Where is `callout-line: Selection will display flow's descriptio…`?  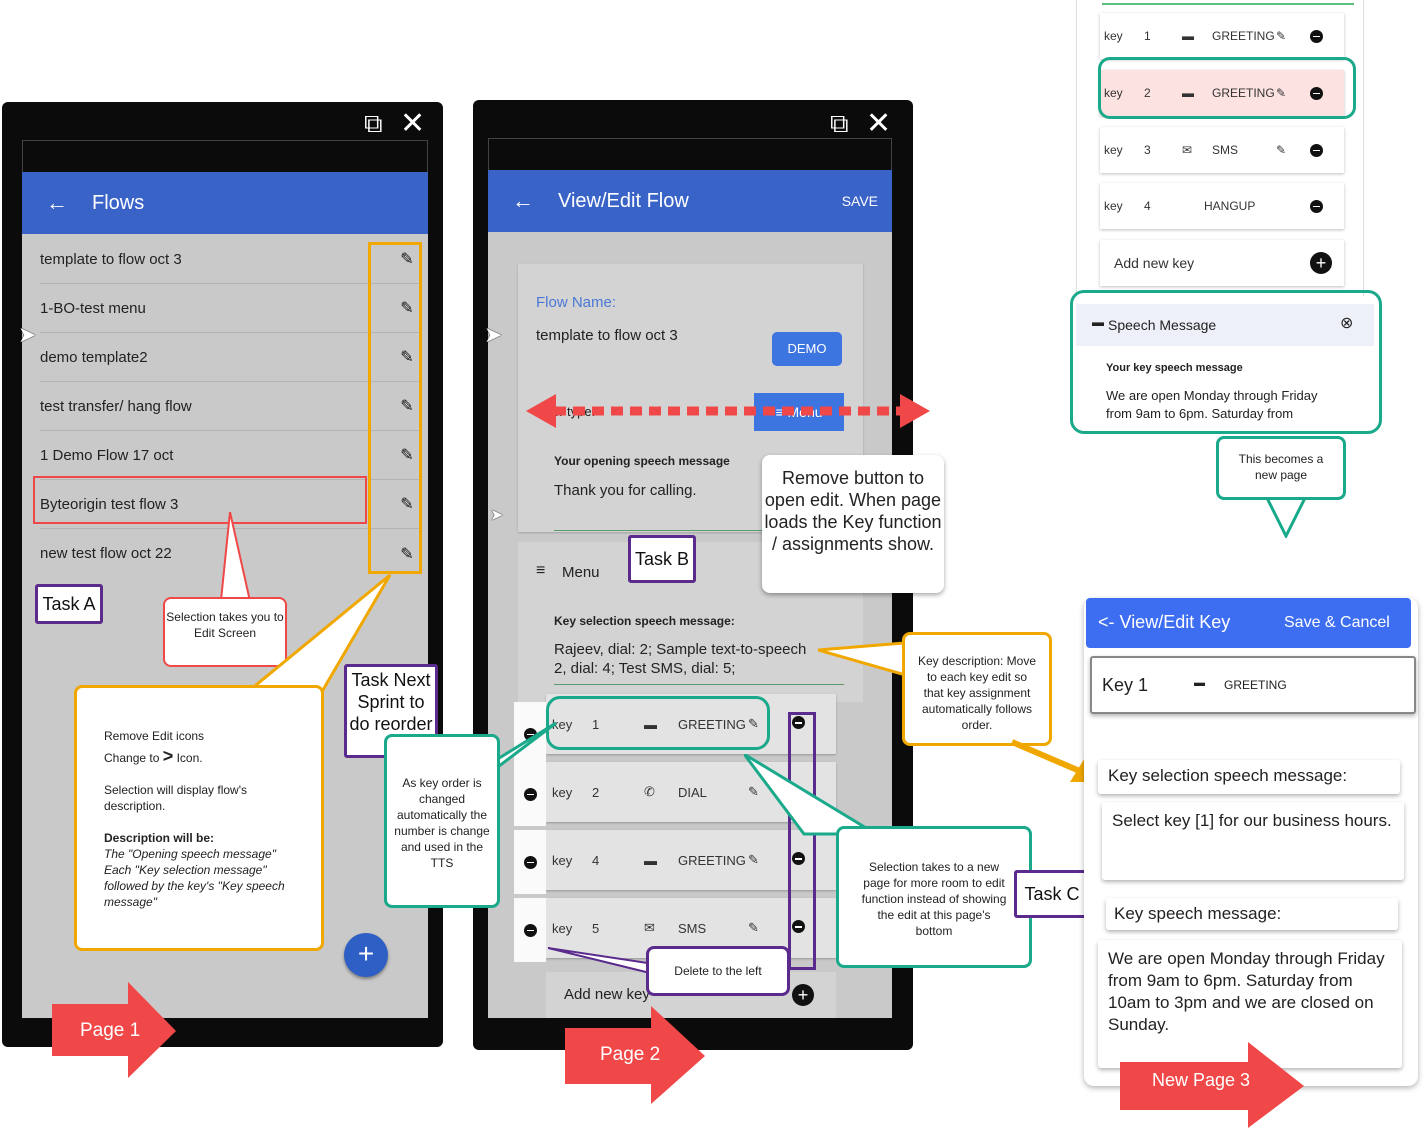 callout-line: Selection will display flow's descriptio… is located at coordinates (176, 798).